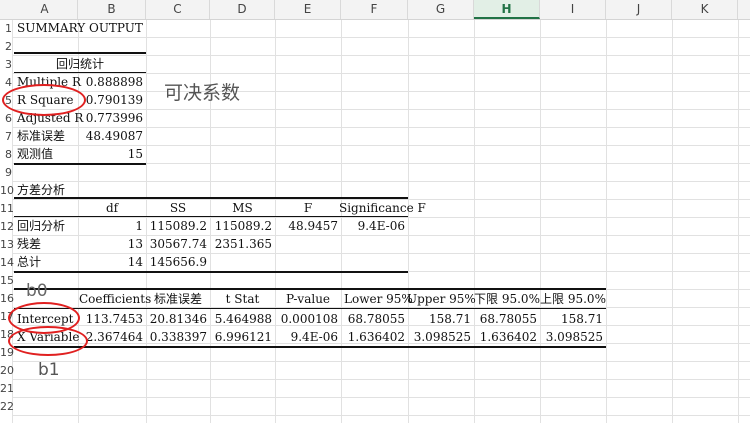  Describe the element at coordinates (112, 226) in the screenshot. I see `anova-cell: 1` at that location.